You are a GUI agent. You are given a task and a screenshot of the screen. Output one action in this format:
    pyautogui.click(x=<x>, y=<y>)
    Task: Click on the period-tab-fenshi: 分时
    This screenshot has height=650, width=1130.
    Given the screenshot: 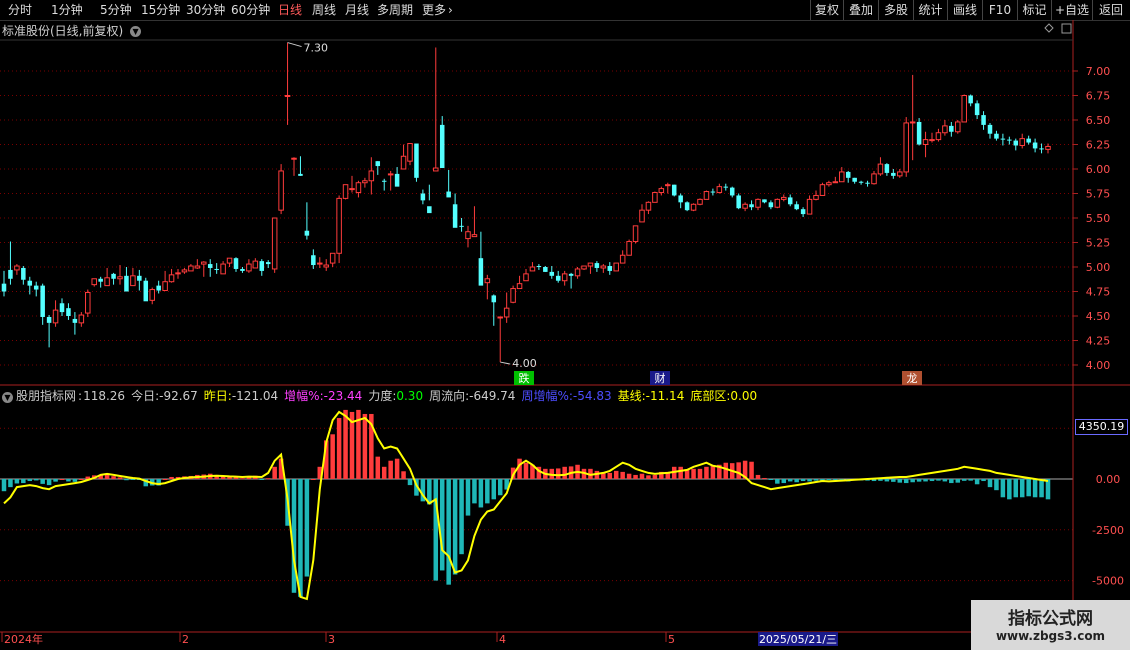 What is the action you would take?
    pyautogui.click(x=20, y=10)
    